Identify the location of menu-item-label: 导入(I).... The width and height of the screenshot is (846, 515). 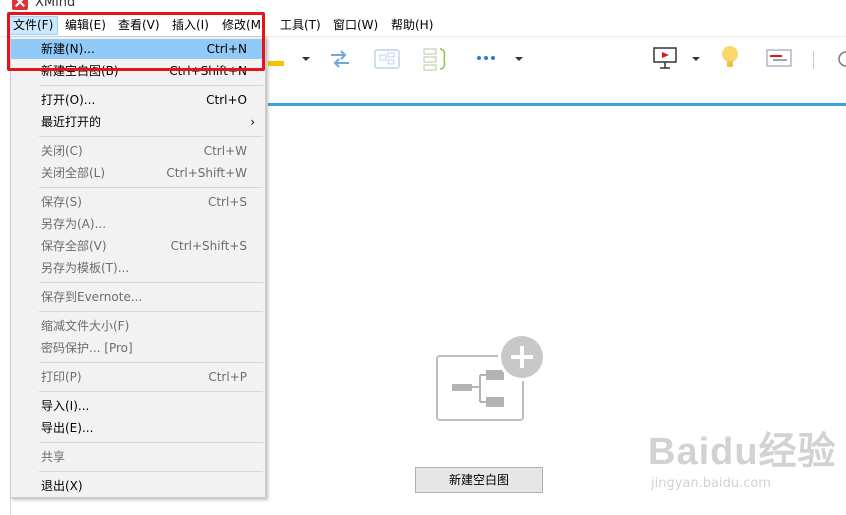
(65, 406).